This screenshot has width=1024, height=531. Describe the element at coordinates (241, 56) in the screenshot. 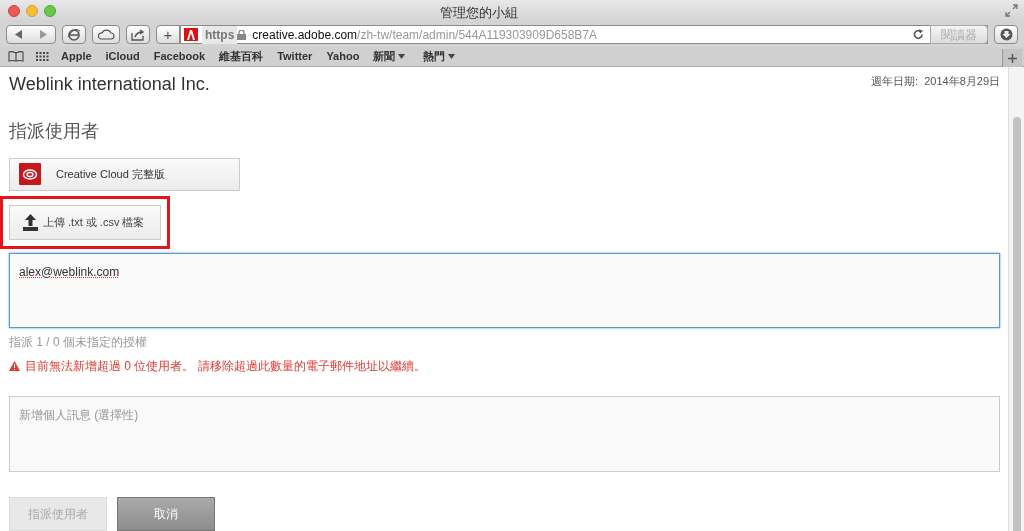

I see `bookmark-link: 維基百科` at that location.